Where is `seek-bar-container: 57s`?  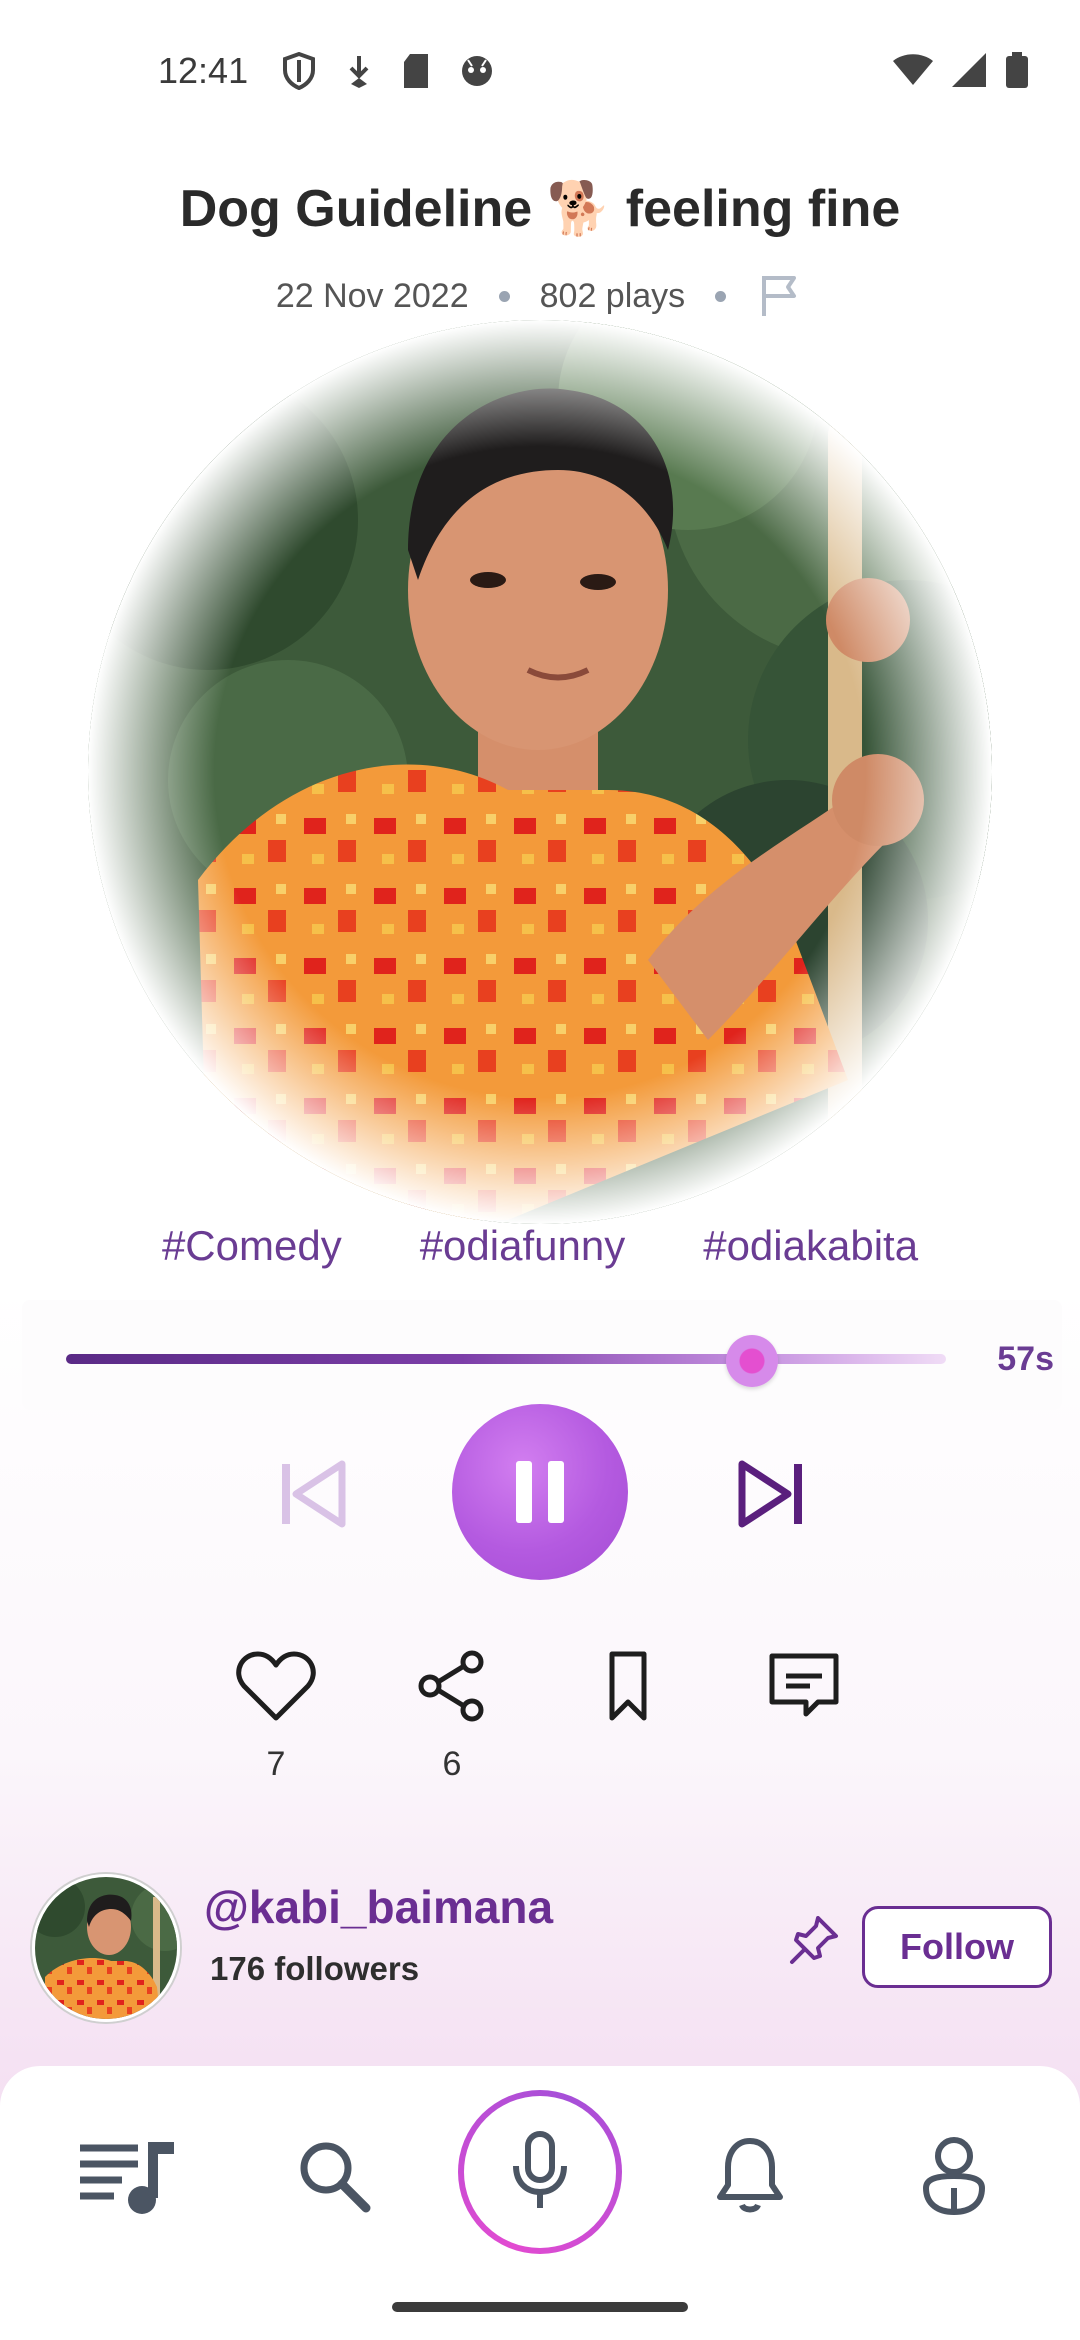
seek-bar-container: 57s is located at coordinates (542, 1355).